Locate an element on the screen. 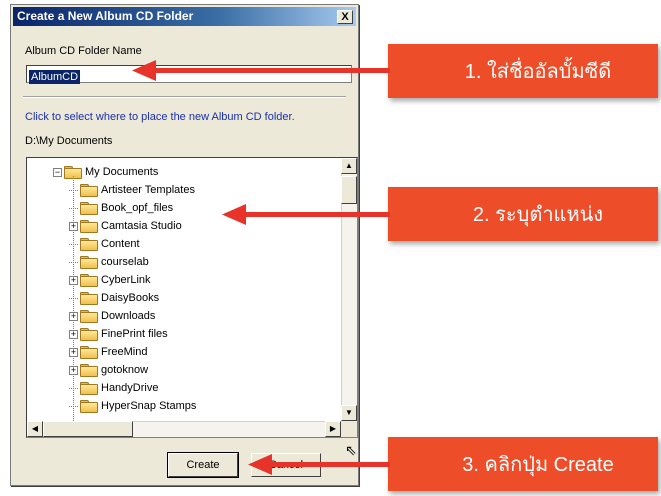 This screenshot has width=661, height=496. vertical-scroll-thumb is located at coordinates (349, 190).